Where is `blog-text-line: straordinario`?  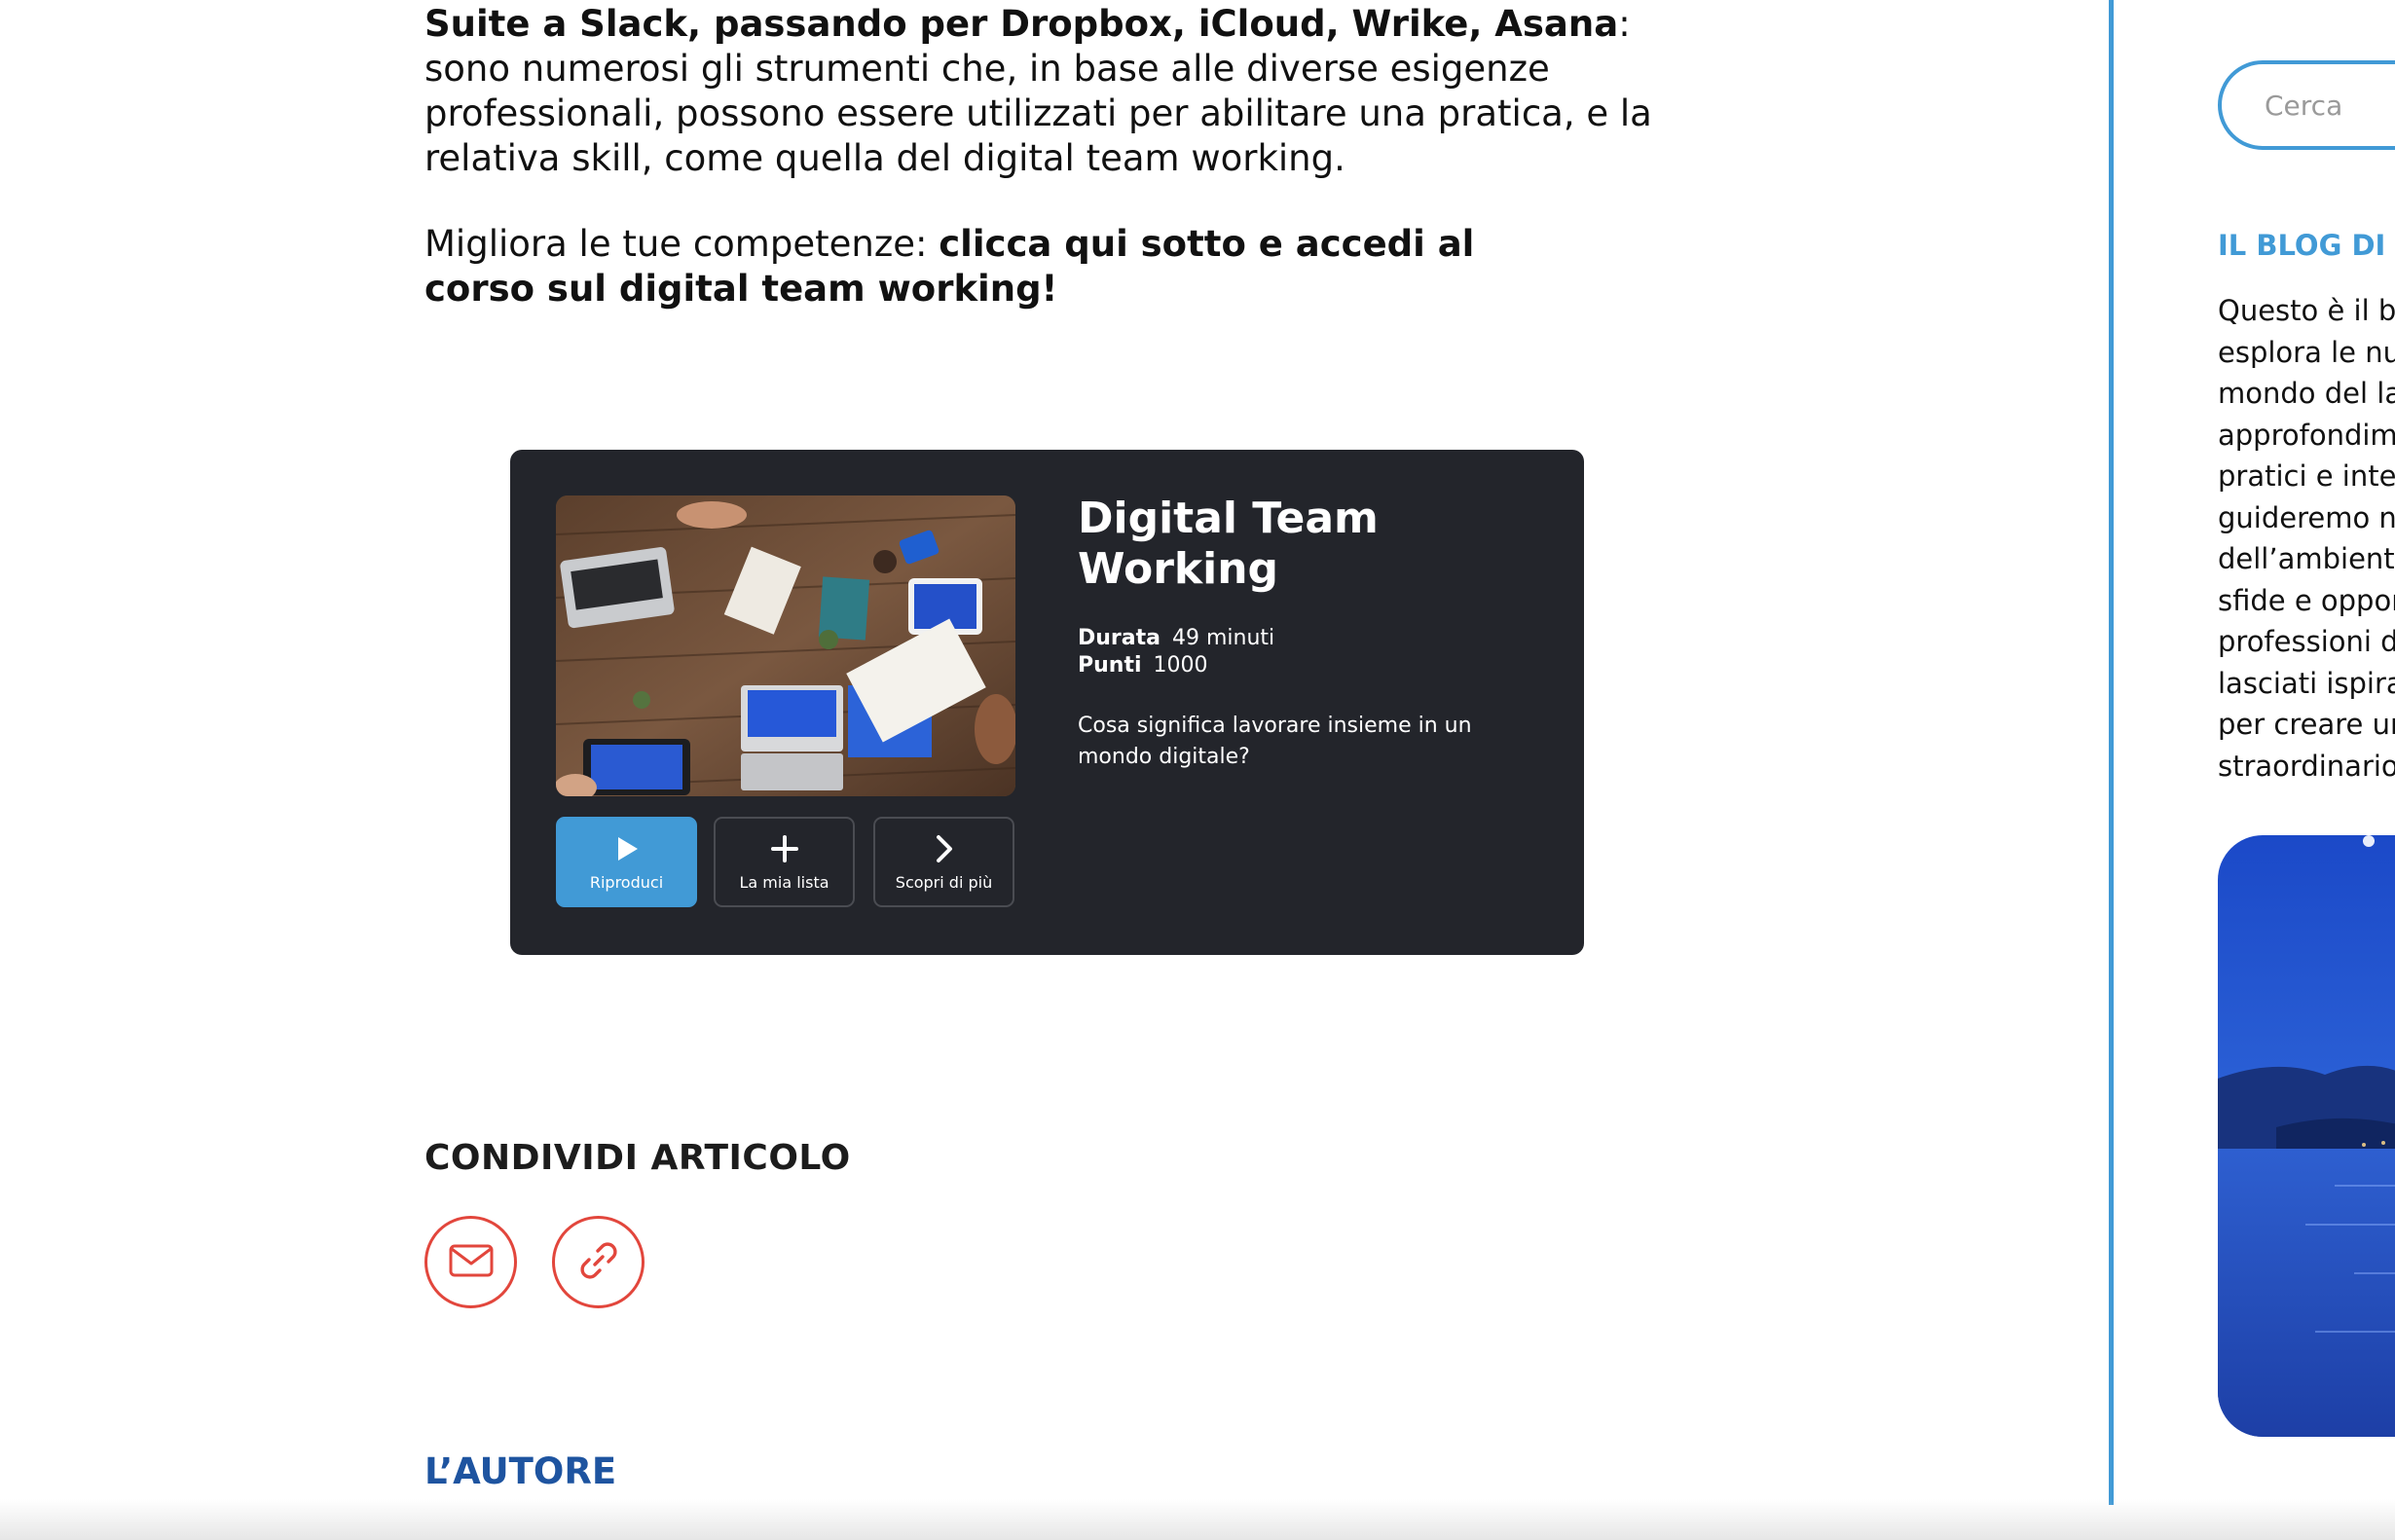
blog-text-line: straordinario is located at coordinates (2306, 766).